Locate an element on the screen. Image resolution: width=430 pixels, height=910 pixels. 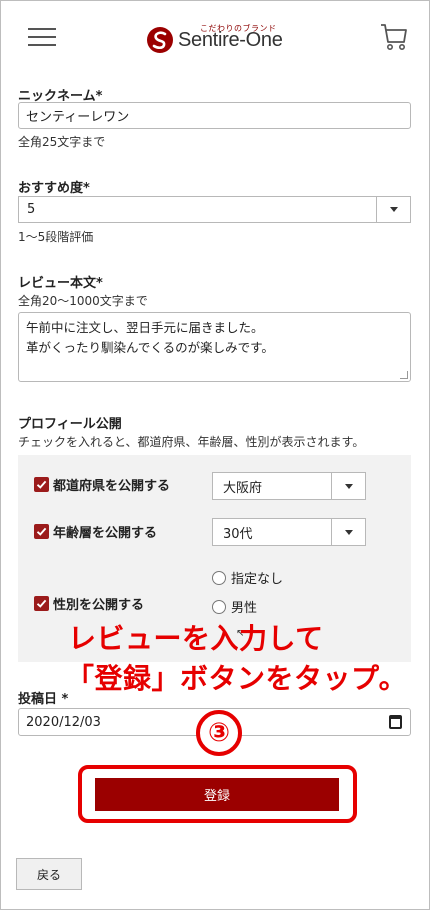
gender-option-none: 指定なし is located at coordinates (247, 577).